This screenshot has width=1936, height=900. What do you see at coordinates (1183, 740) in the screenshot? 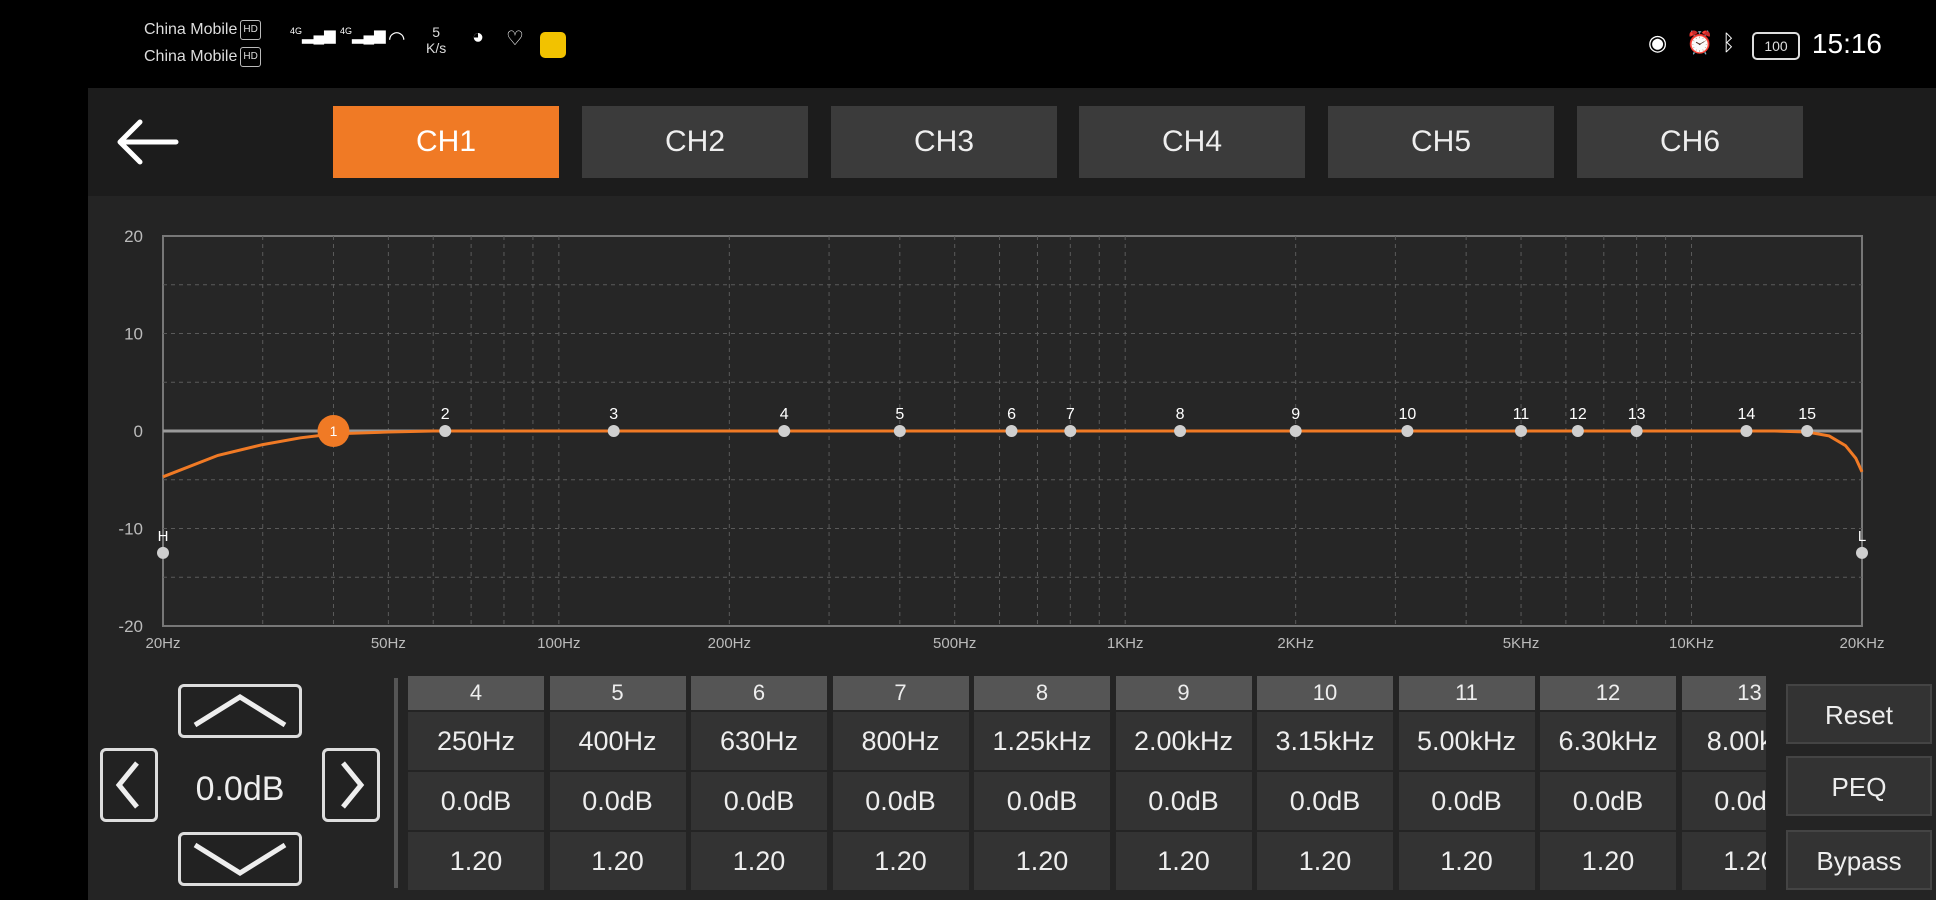
I see `band-frequency: 2.00kHz` at bounding box center [1183, 740].